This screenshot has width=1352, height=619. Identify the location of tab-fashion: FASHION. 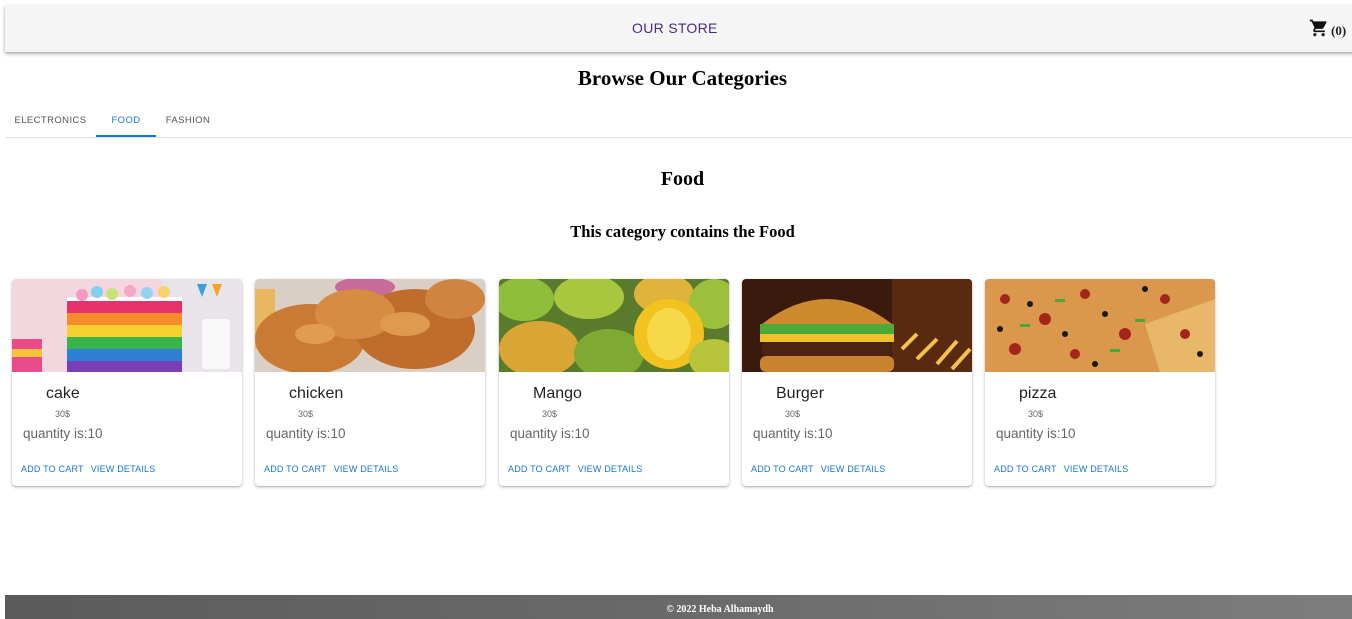
(188, 120).